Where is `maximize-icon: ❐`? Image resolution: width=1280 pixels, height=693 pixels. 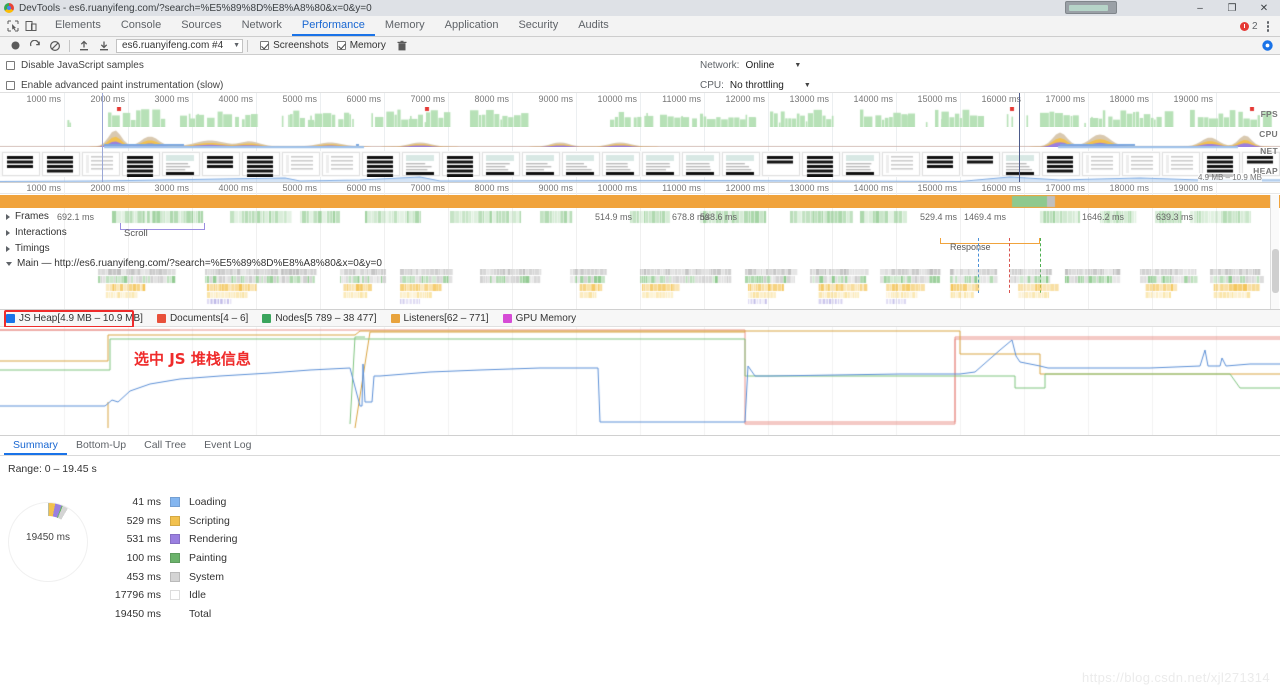
maximize-icon: ❐ is located at coordinates (1232, 8).